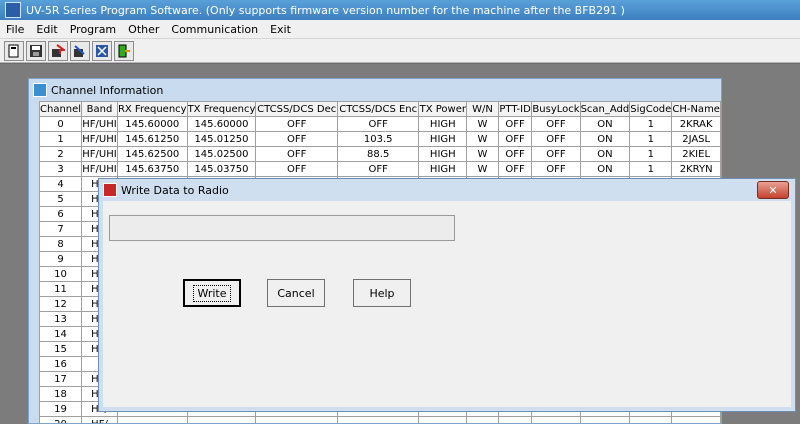  Describe the element at coordinates (61, 259) in the screenshot. I see `table-cell: 9` at that location.